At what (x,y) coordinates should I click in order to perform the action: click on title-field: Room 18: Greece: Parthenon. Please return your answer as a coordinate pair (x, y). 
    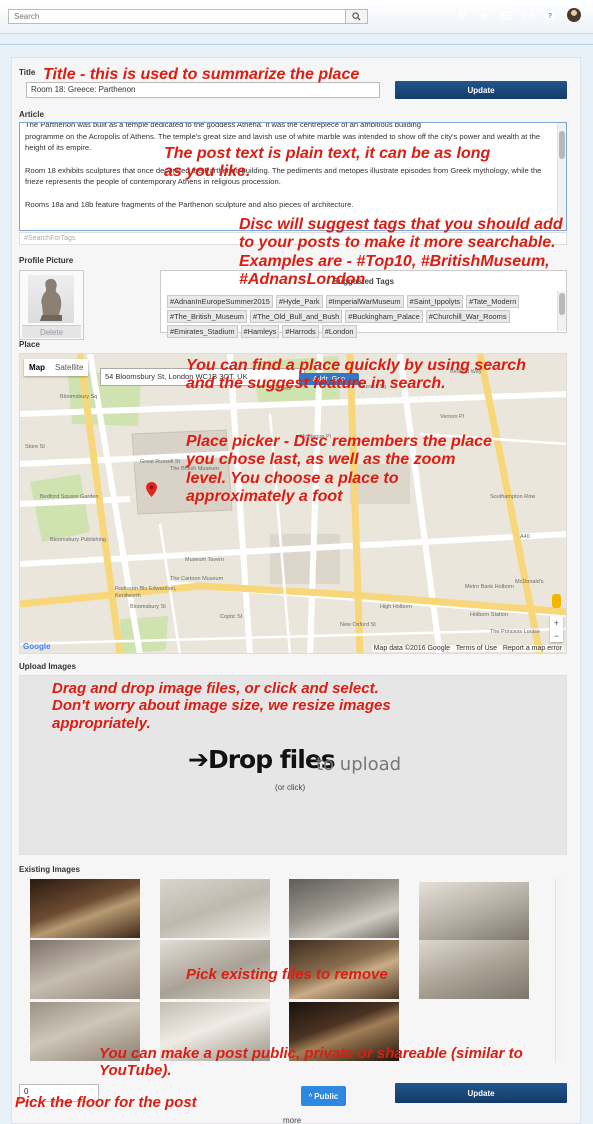
    Looking at the image, I should click on (203, 90).